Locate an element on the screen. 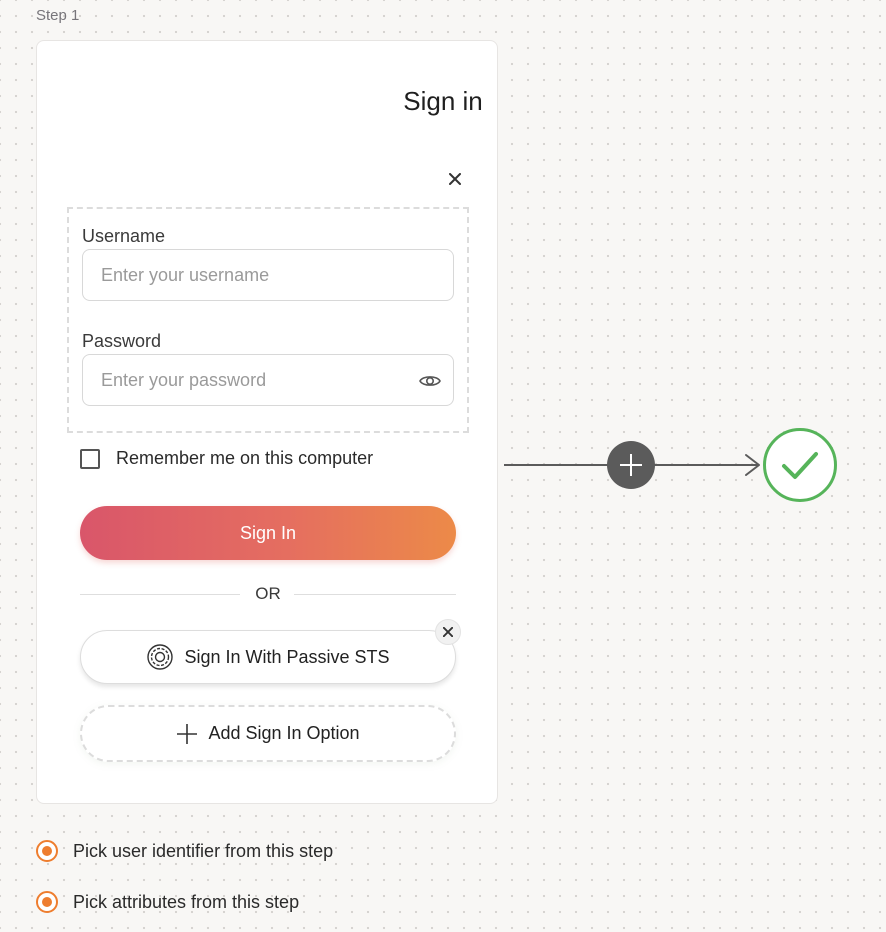 This screenshot has height=932, width=886. pick-user-identifier-option: Pick user identifier from this step is located at coordinates (184, 851).